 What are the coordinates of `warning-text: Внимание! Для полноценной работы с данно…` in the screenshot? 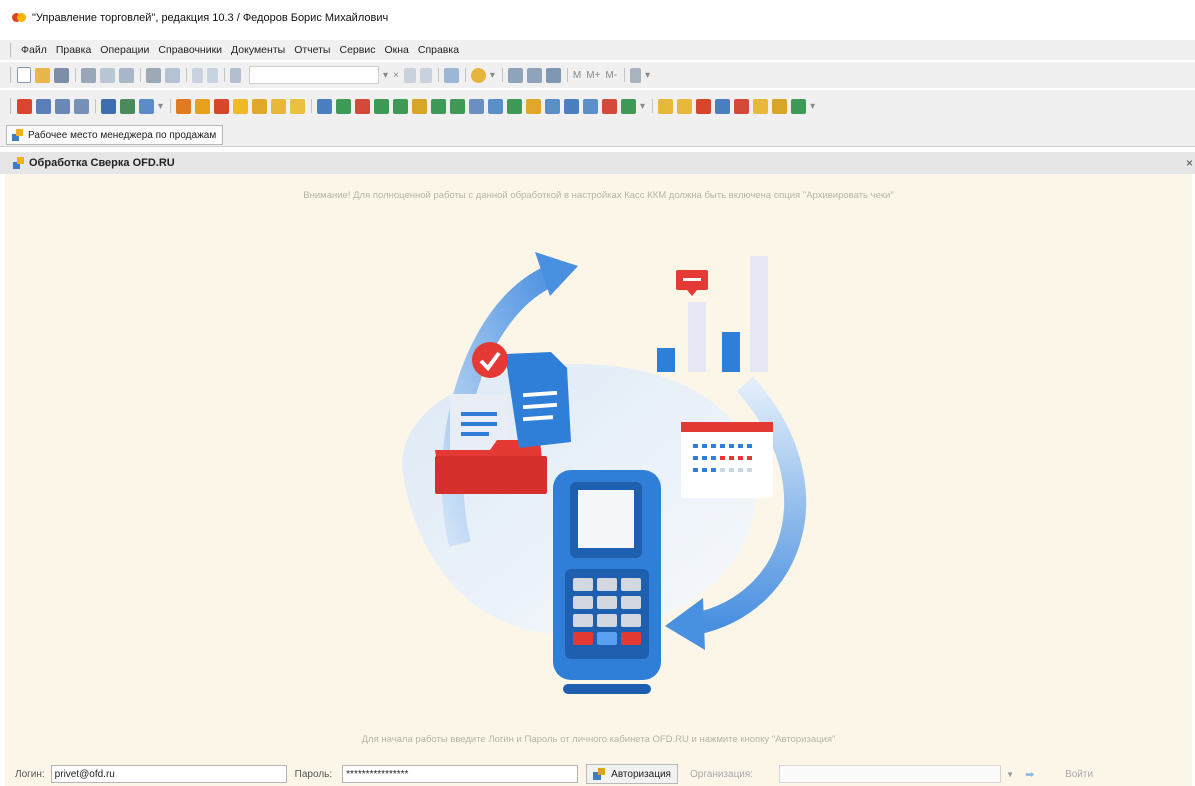 It's located at (598, 195).